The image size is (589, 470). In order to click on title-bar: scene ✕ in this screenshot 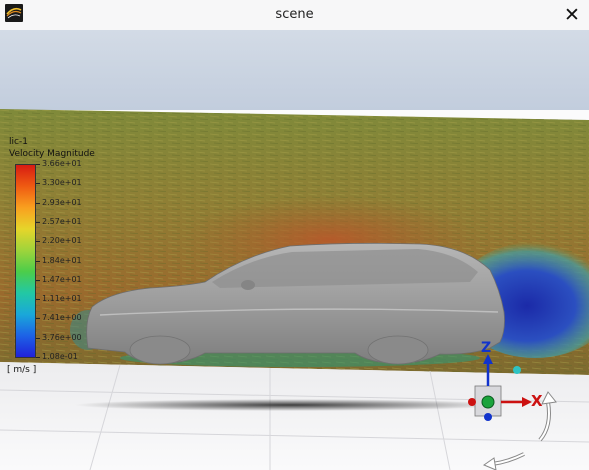, I will do `click(294, 15)`.